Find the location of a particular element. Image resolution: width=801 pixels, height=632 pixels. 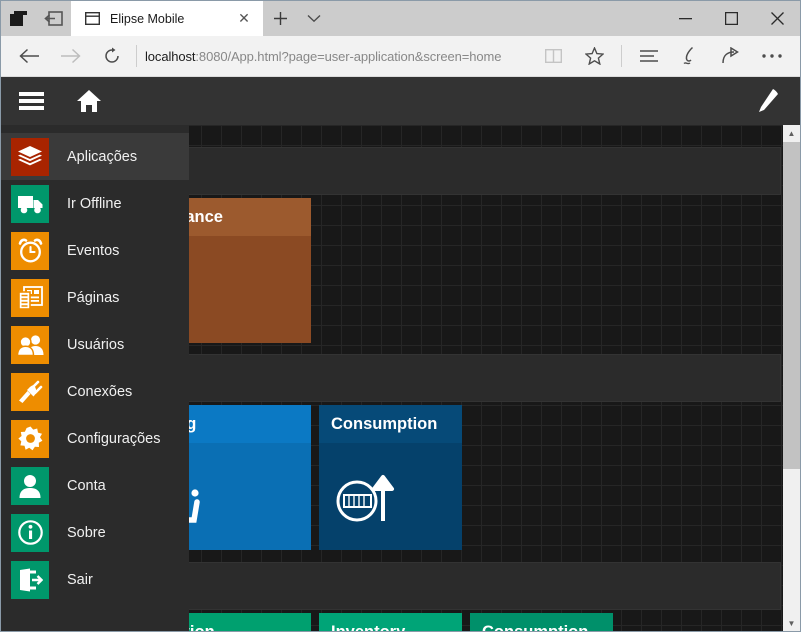

hamburger-menu-icon is located at coordinates (31, 101).